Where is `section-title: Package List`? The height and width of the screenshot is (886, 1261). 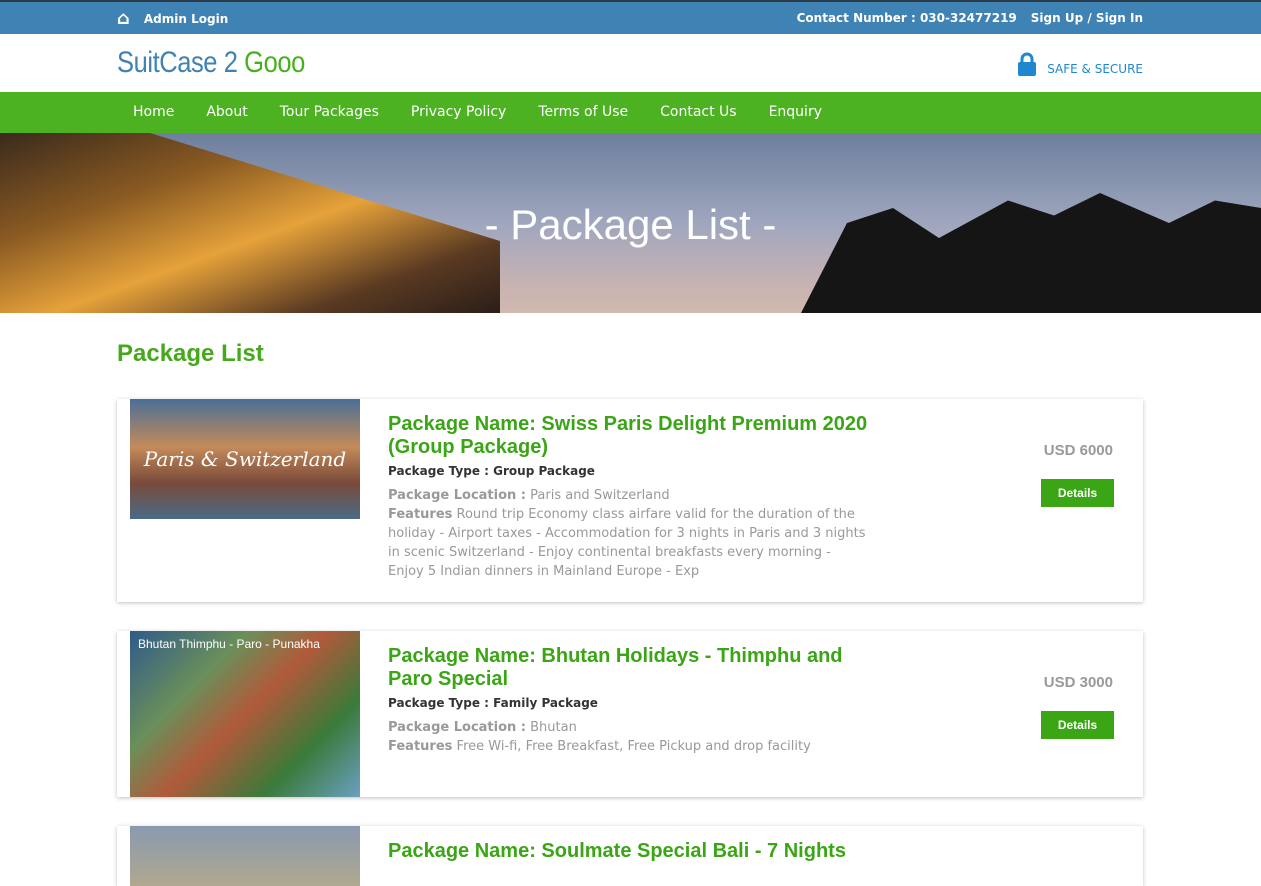 section-title: Package List is located at coordinates (190, 353).